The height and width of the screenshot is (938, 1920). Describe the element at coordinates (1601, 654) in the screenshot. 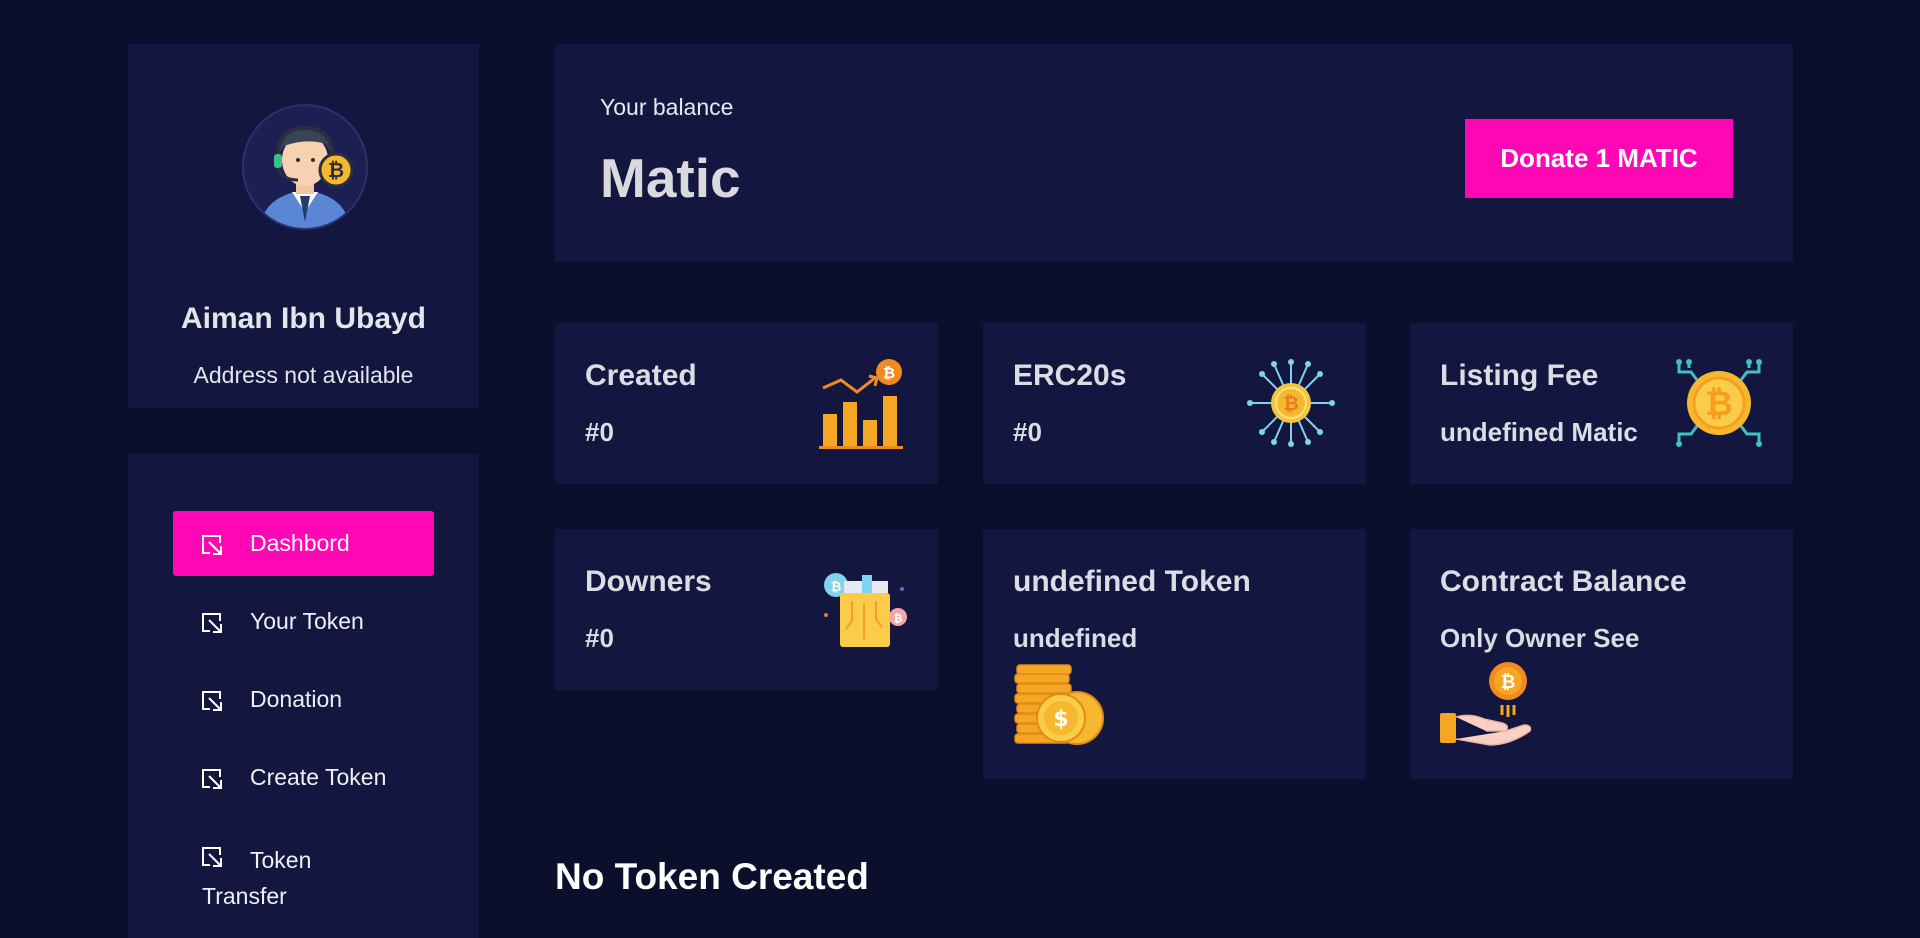

I see `stat-card-contract-balance: Contract Balance Only Owner See ₿` at that location.